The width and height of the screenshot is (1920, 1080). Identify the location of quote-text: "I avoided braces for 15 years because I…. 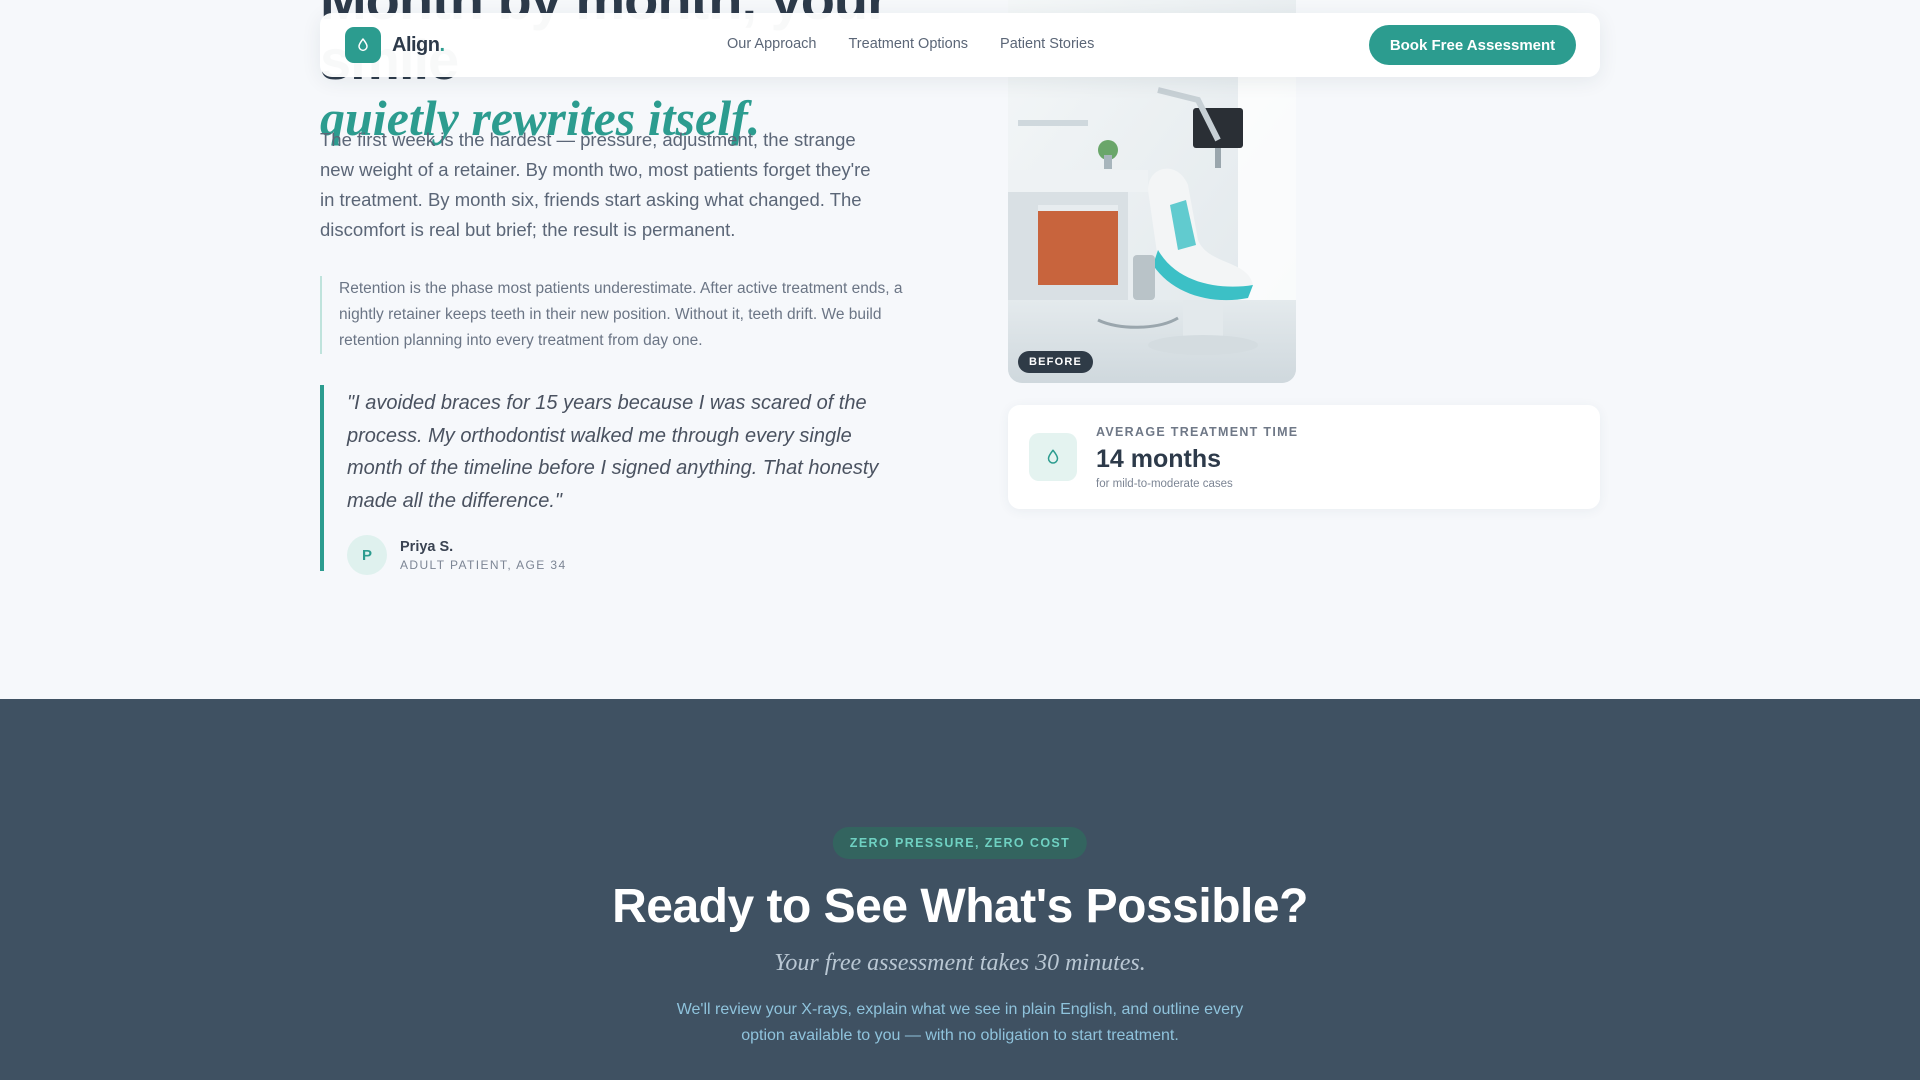
(613, 452).